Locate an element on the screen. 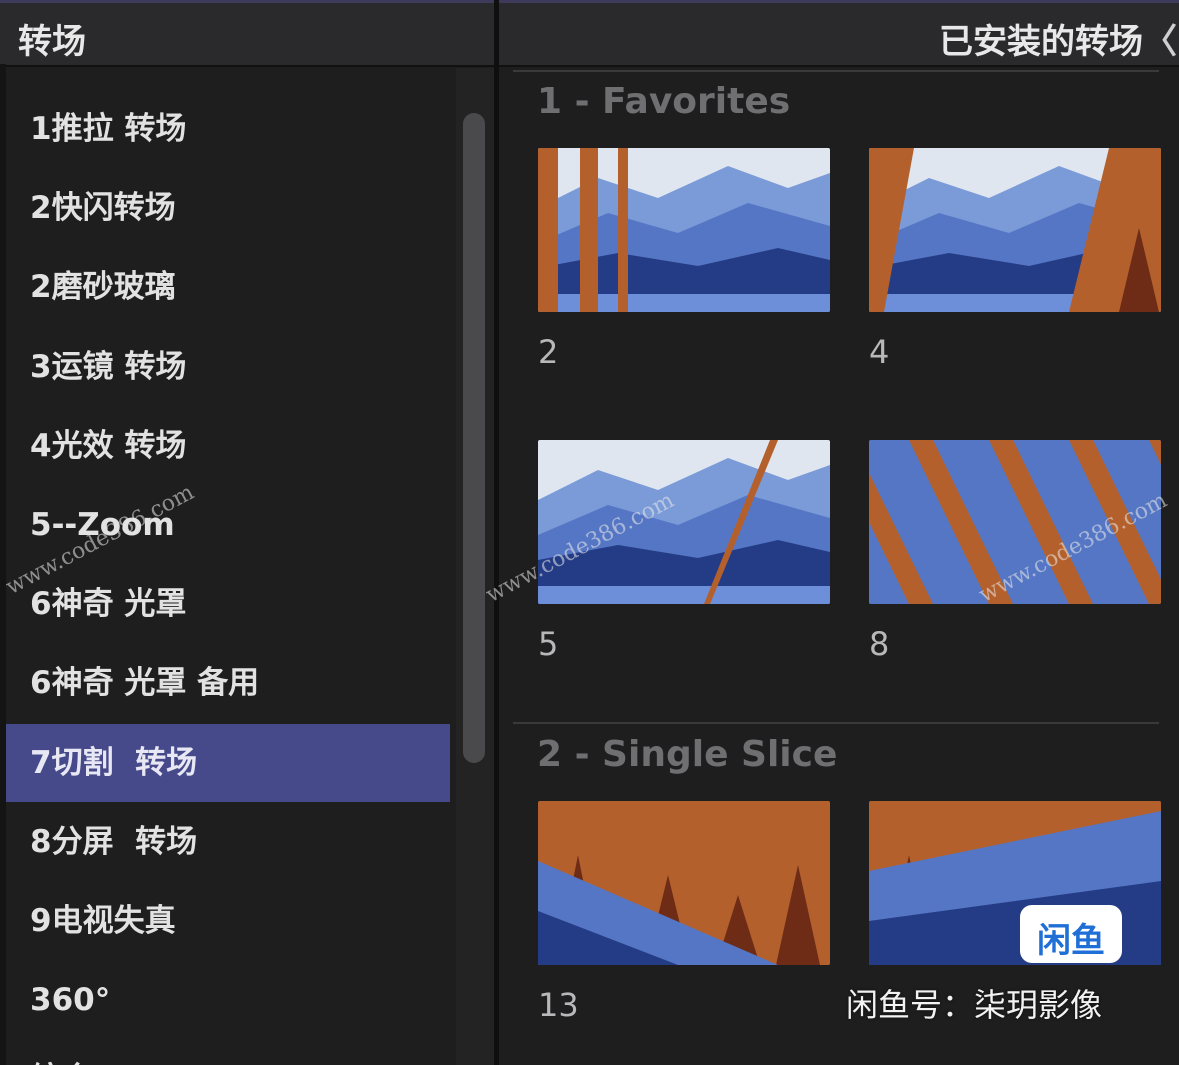  xianyu-logo-text: 闲鱼 is located at coordinates (1071, 941).